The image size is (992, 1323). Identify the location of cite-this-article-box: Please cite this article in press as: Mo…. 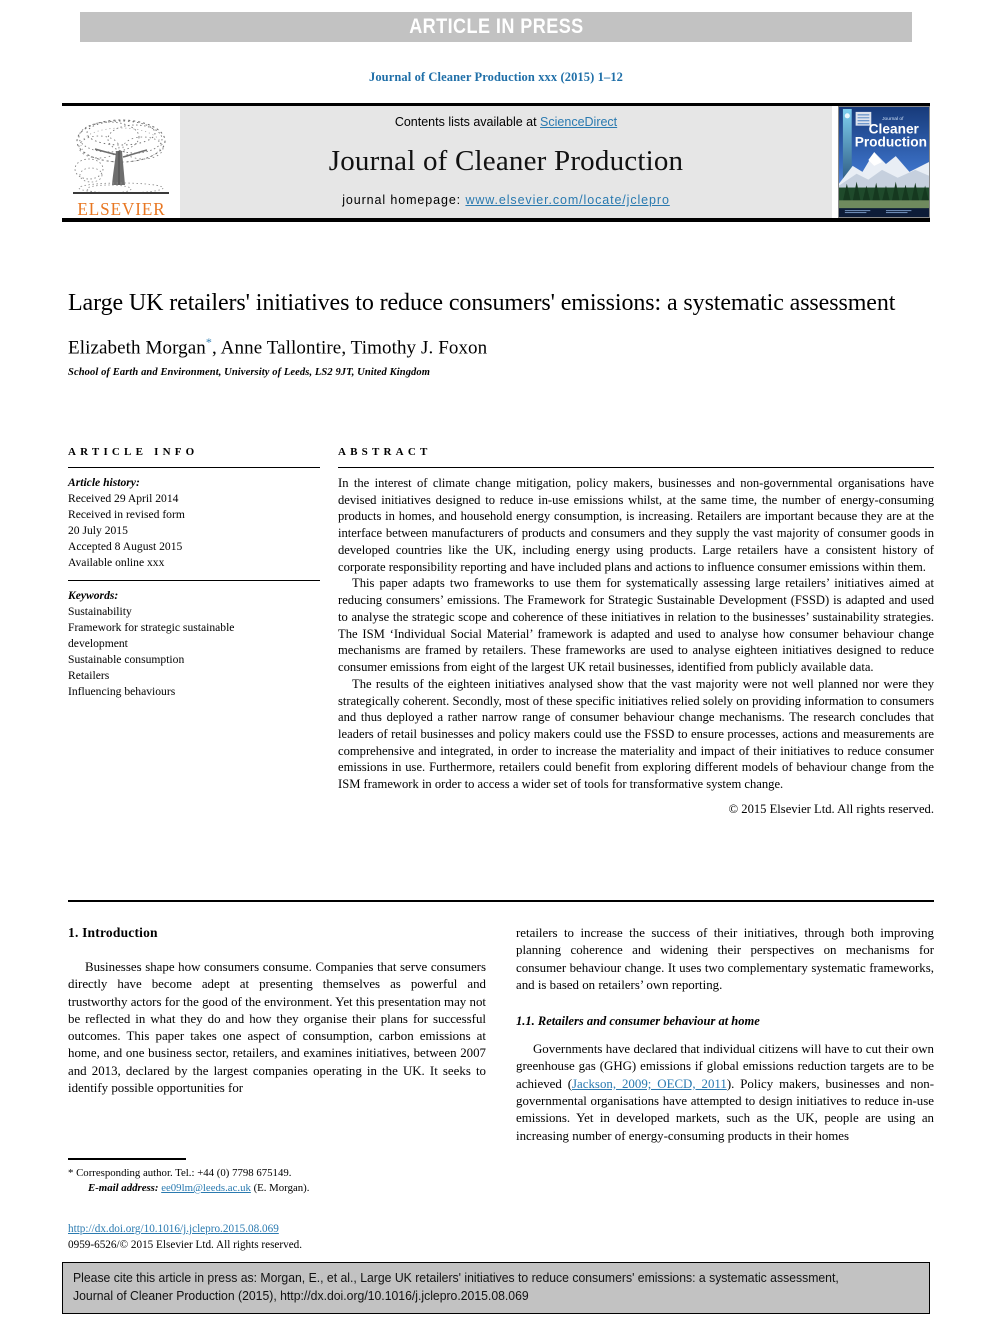
(496, 1288).